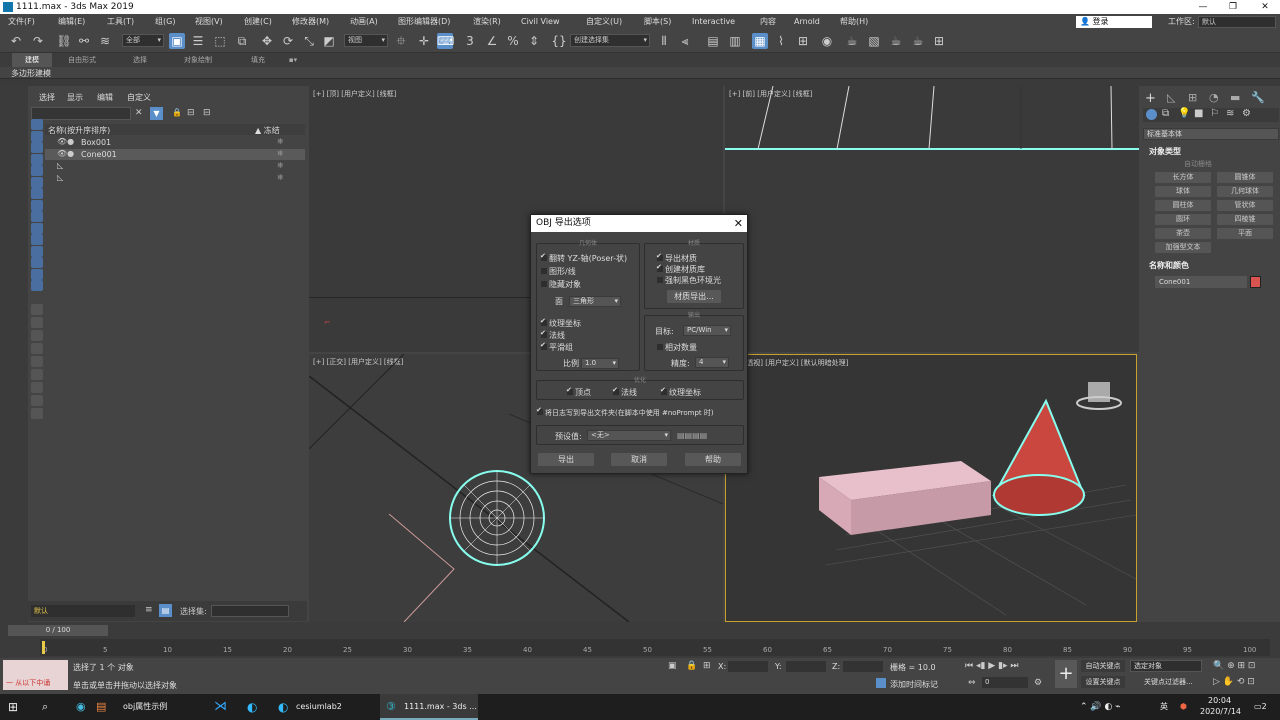  What do you see at coordinates (1165, 113) in the screenshot?
I see `shapes-icon: ⧉` at bounding box center [1165, 113].